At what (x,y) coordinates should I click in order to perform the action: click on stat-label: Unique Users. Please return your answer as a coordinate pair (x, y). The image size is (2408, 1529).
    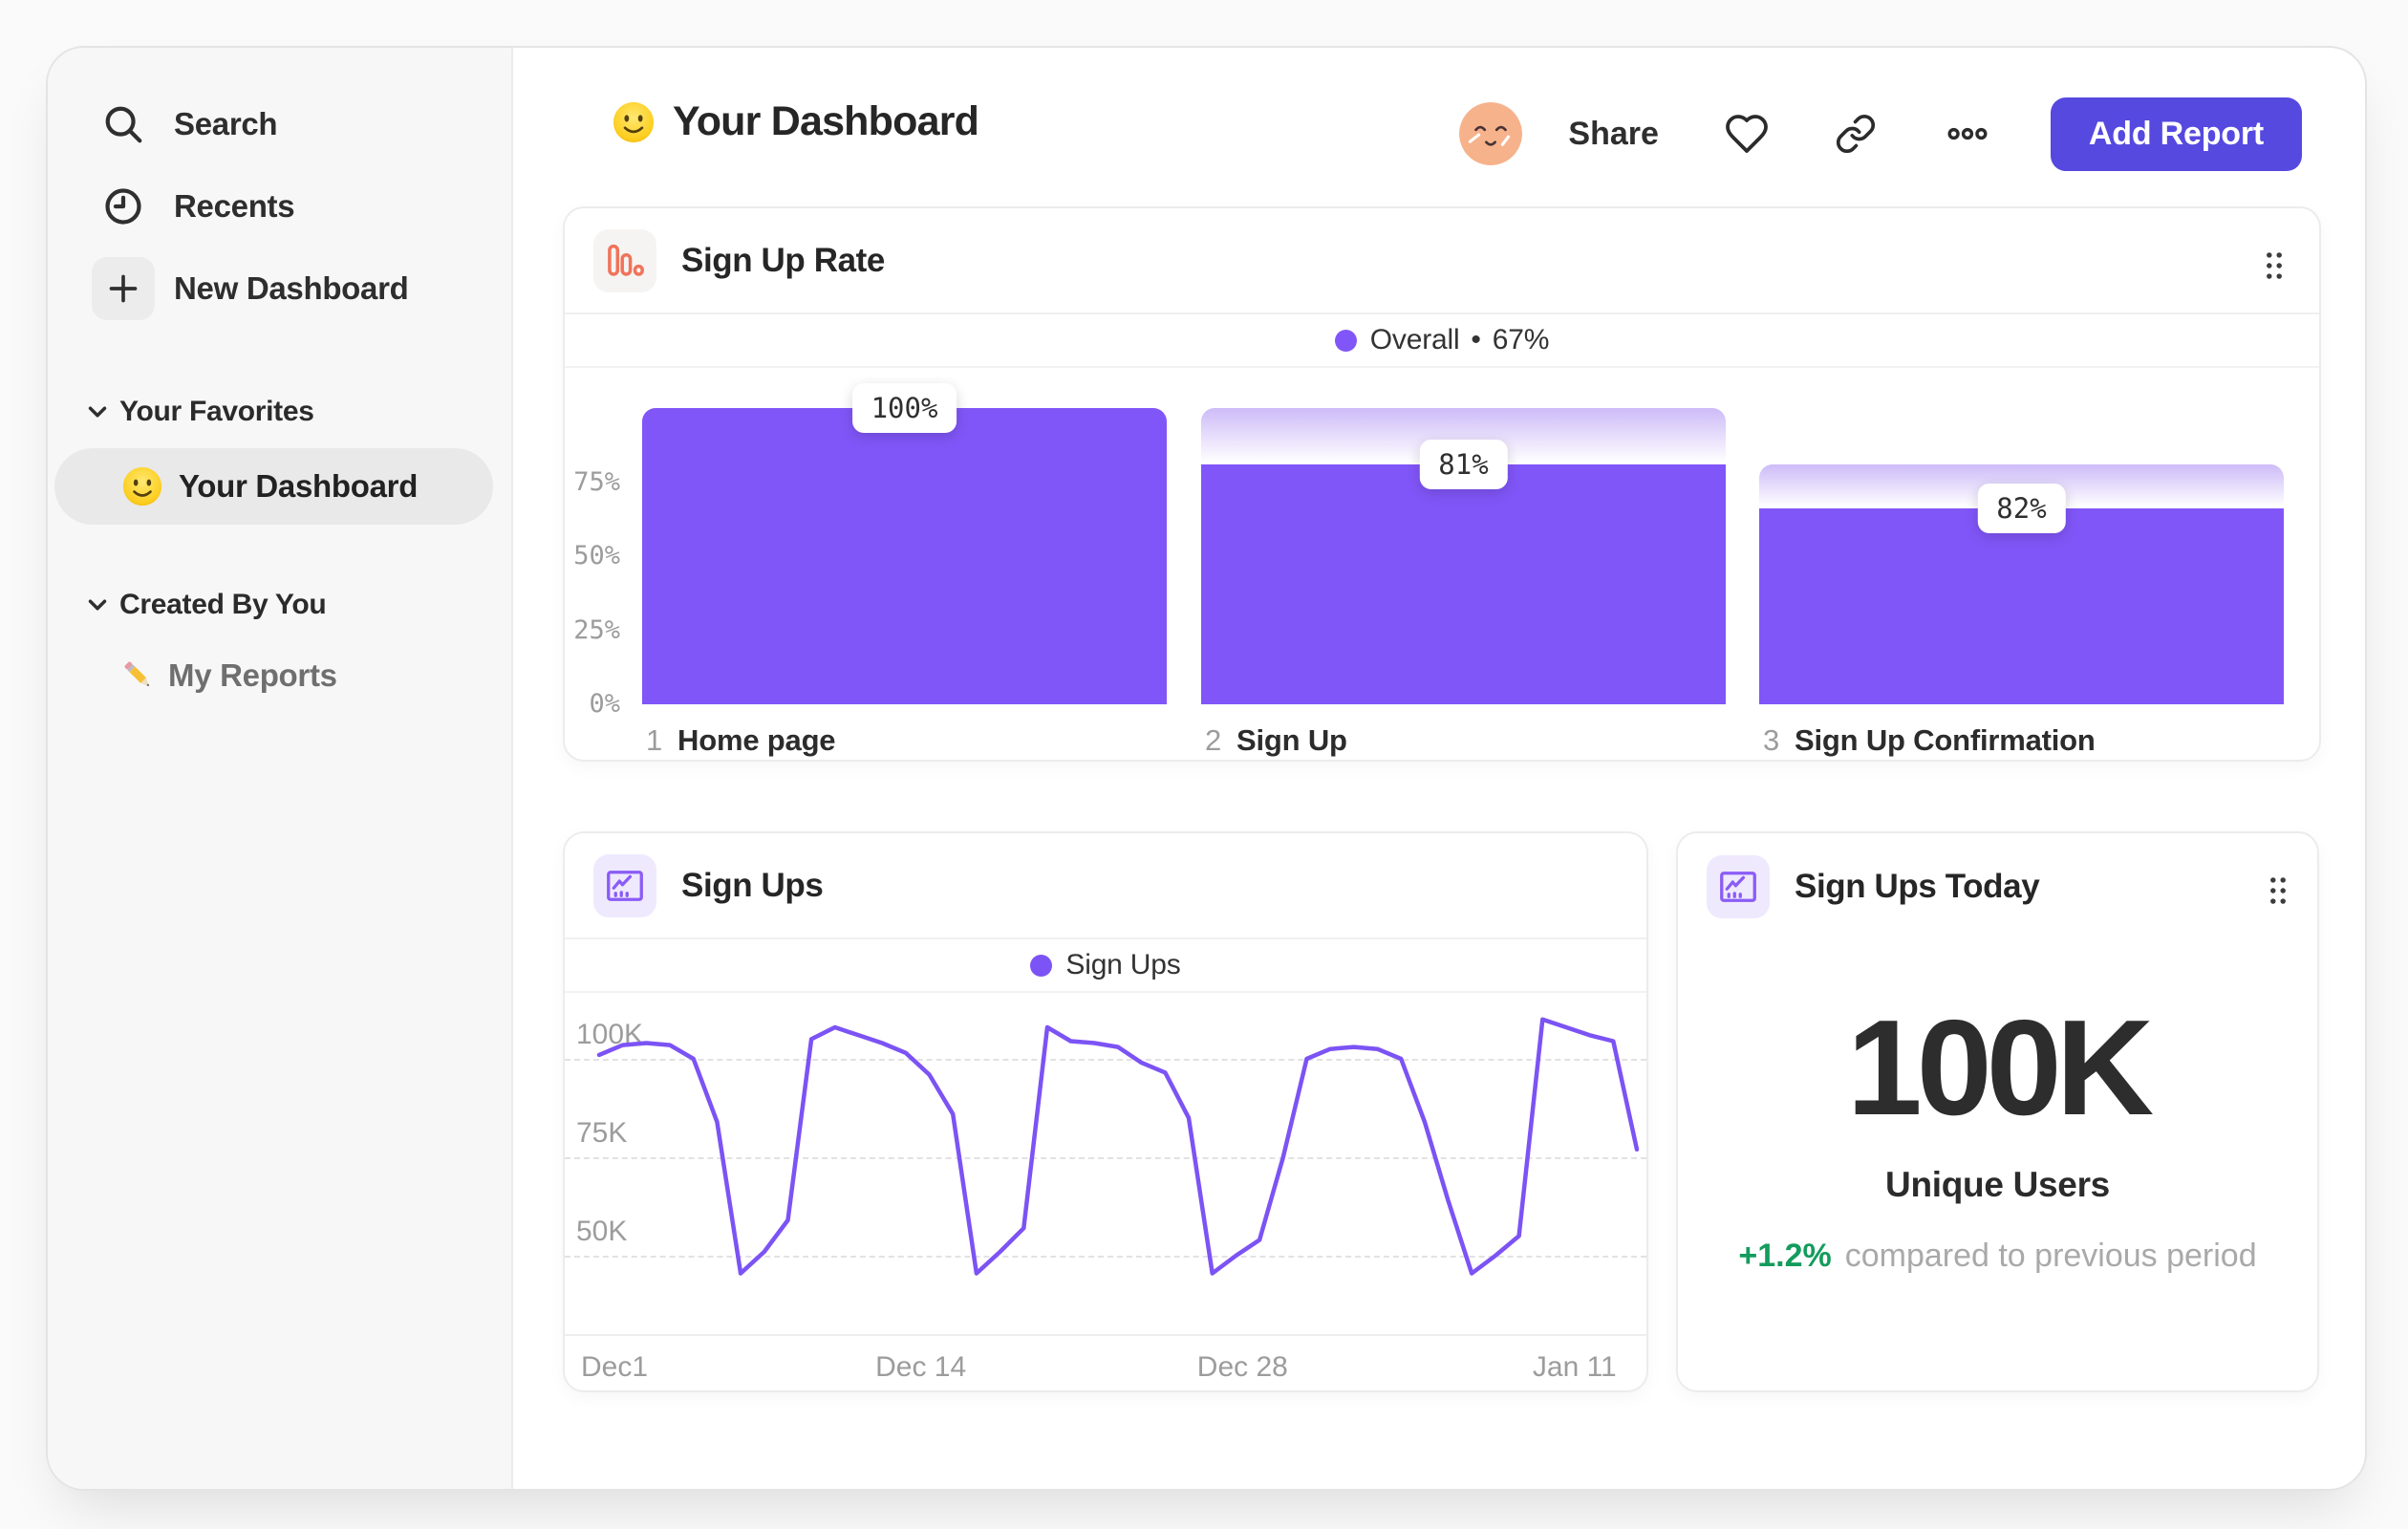
    Looking at the image, I should click on (1998, 1184).